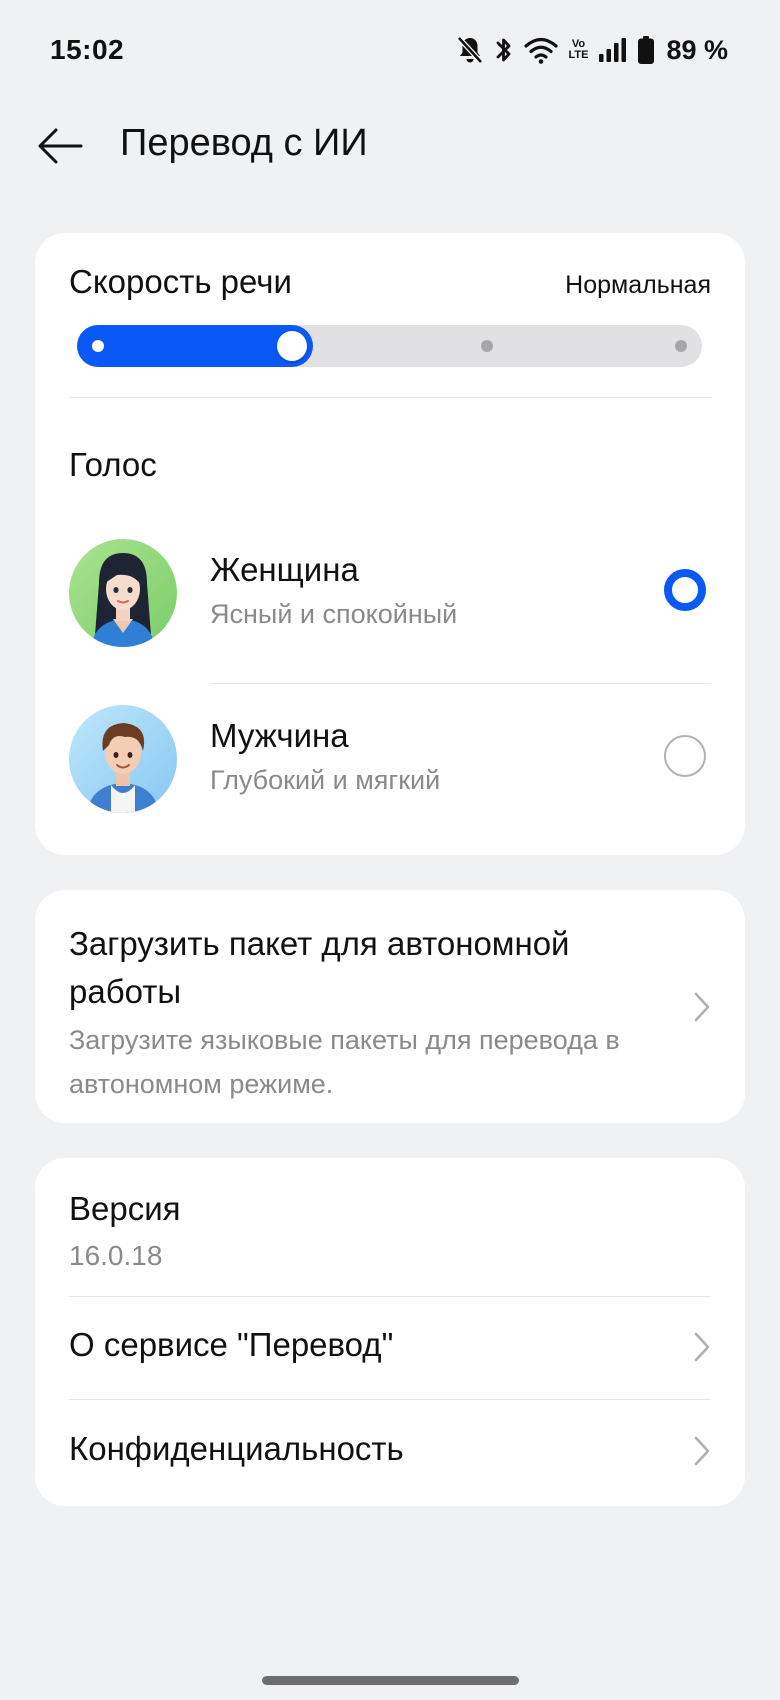  I want to click on speech-speed-label: Скорость речи, so click(180, 281).